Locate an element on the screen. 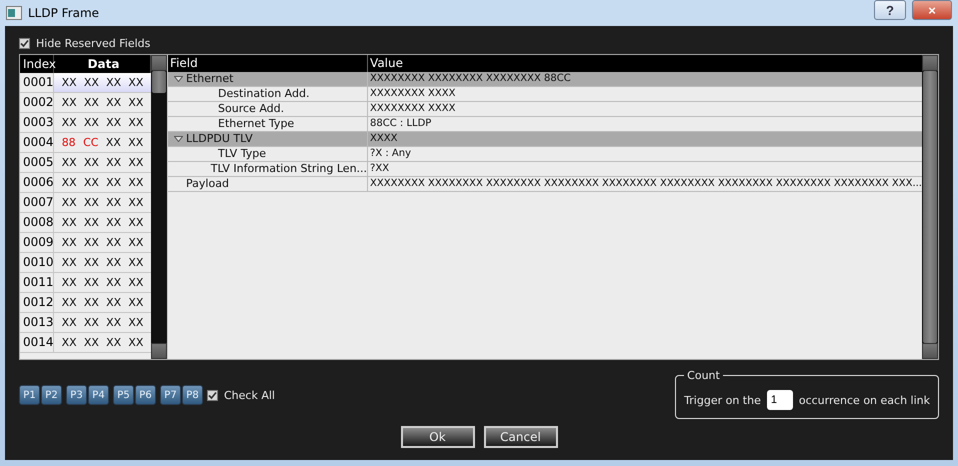 The height and width of the screenshot is (466, 958). table-row: 0013 XX XX XX XX is located at coordinates (86, 323).